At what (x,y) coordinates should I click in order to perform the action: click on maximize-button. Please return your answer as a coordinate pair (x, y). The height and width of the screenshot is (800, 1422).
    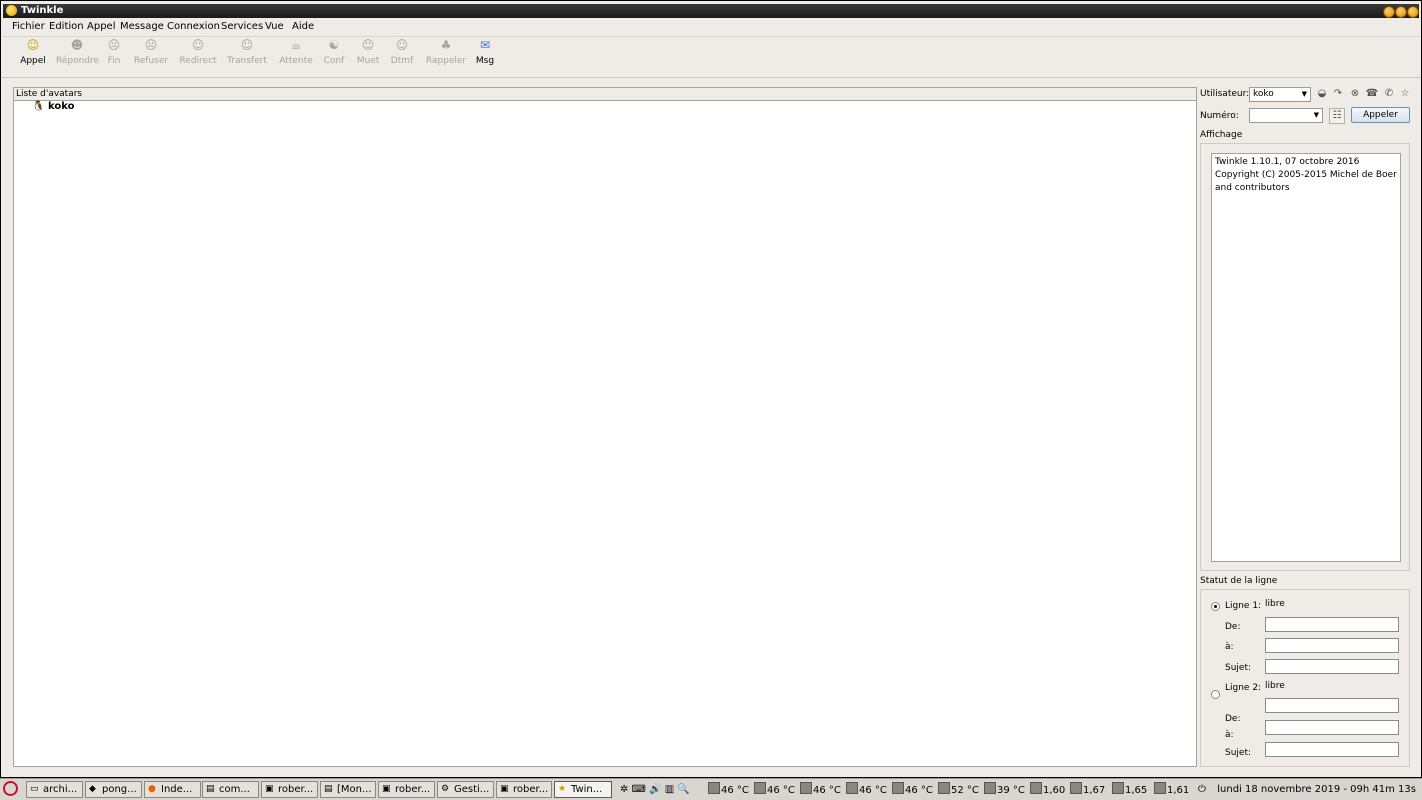
    Looking at the image, I should click on (1401, 12).